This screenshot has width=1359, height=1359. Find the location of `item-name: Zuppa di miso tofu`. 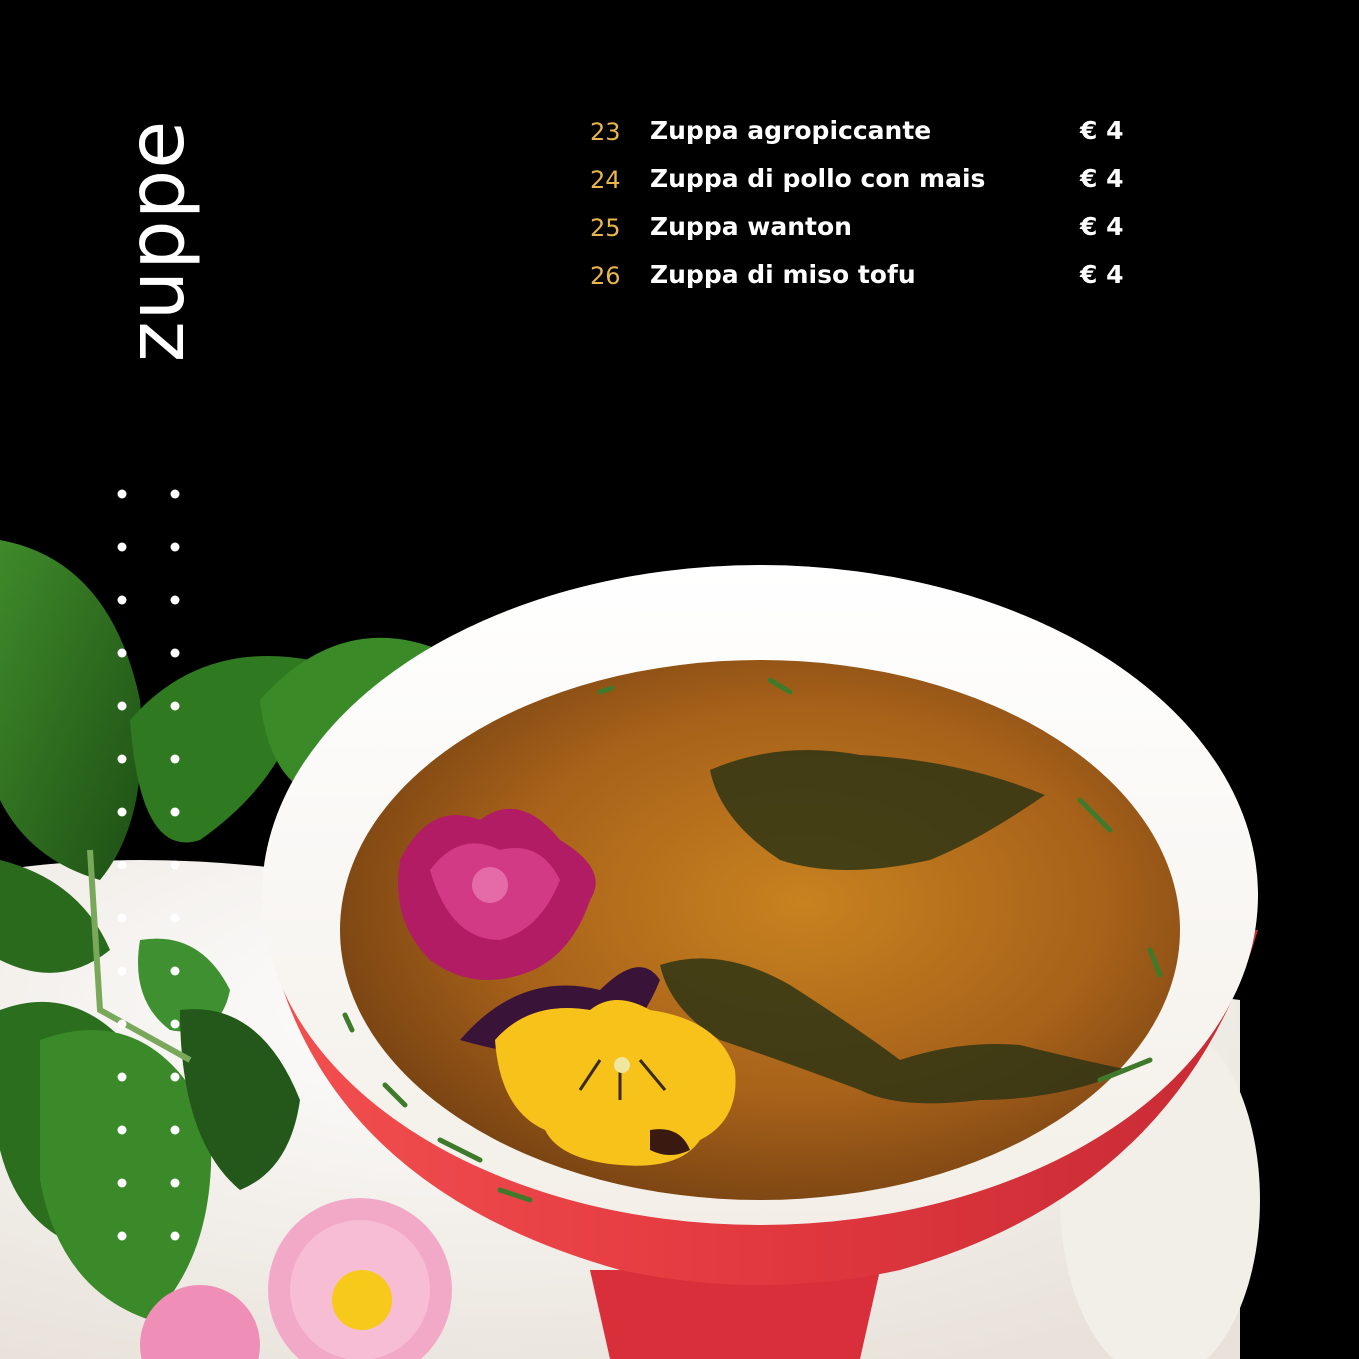

item-name: Zuppa di miso tofu is located at coordinates (783, 274).